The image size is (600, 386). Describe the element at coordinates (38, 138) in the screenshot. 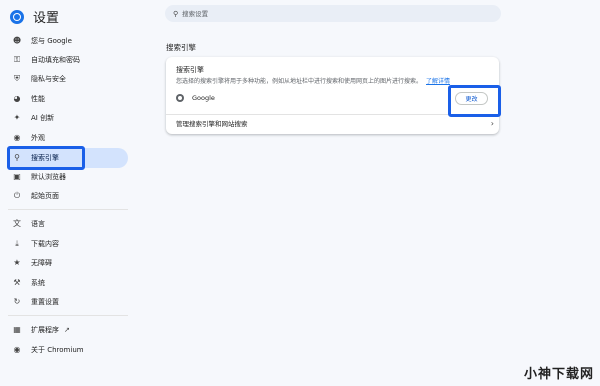

I see `sidebar-item-label: 外观` at that location.